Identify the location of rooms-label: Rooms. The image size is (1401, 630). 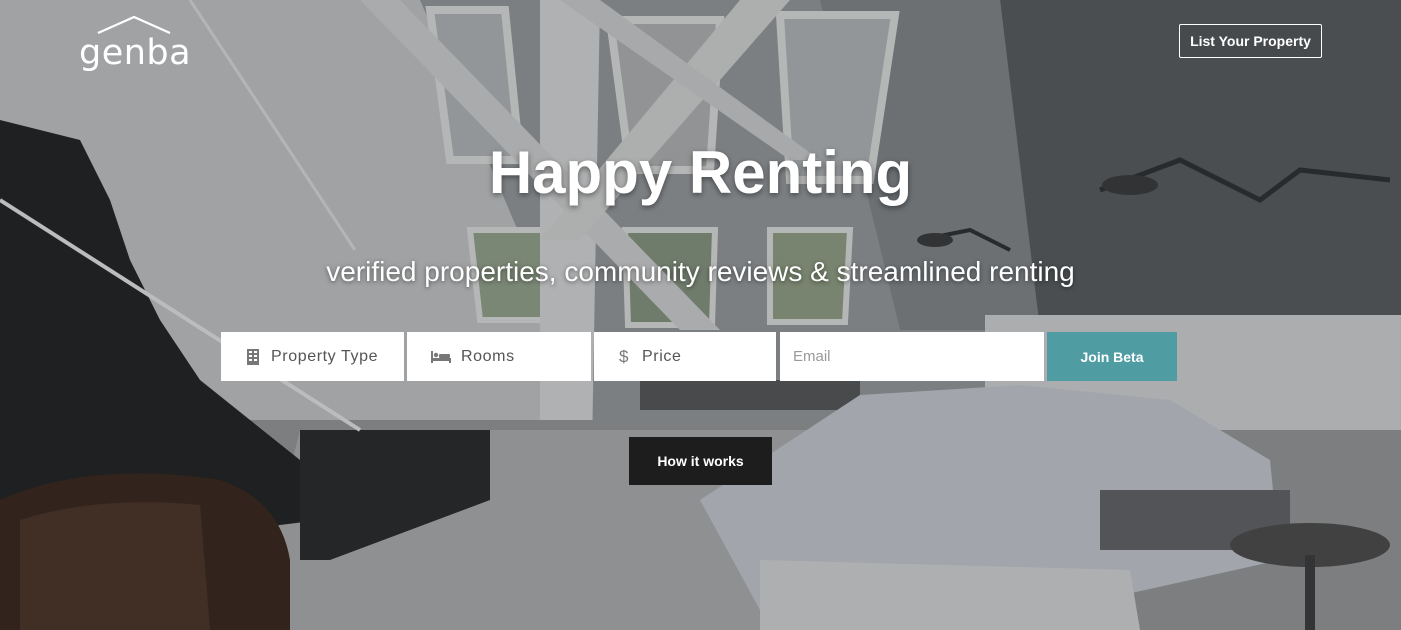
(488, 356).